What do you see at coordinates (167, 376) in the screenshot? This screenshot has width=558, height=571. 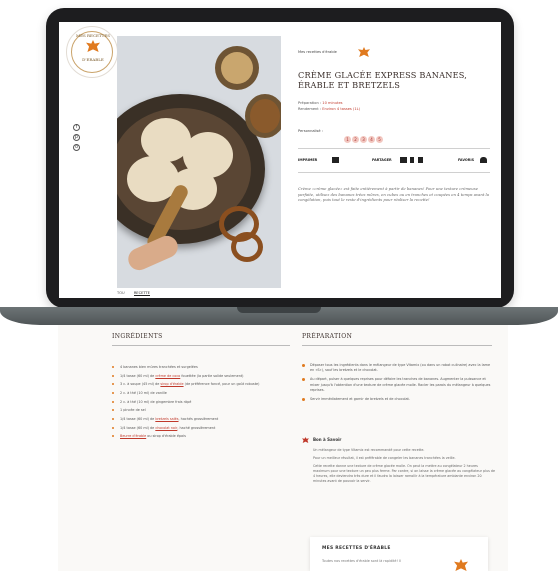 I see `ingredient-link: crème de coco` at bounding box center [167, 376].